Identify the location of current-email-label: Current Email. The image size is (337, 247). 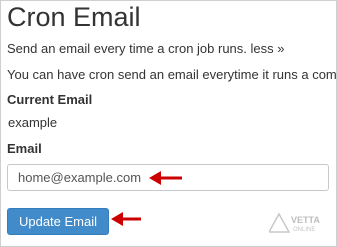
(50, 99).